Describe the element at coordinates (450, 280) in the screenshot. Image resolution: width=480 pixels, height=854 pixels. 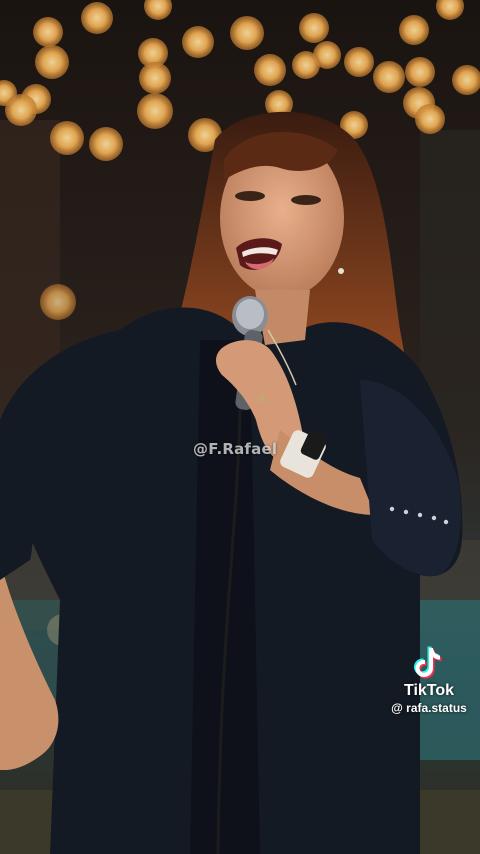
I see `right-wall` at that location.